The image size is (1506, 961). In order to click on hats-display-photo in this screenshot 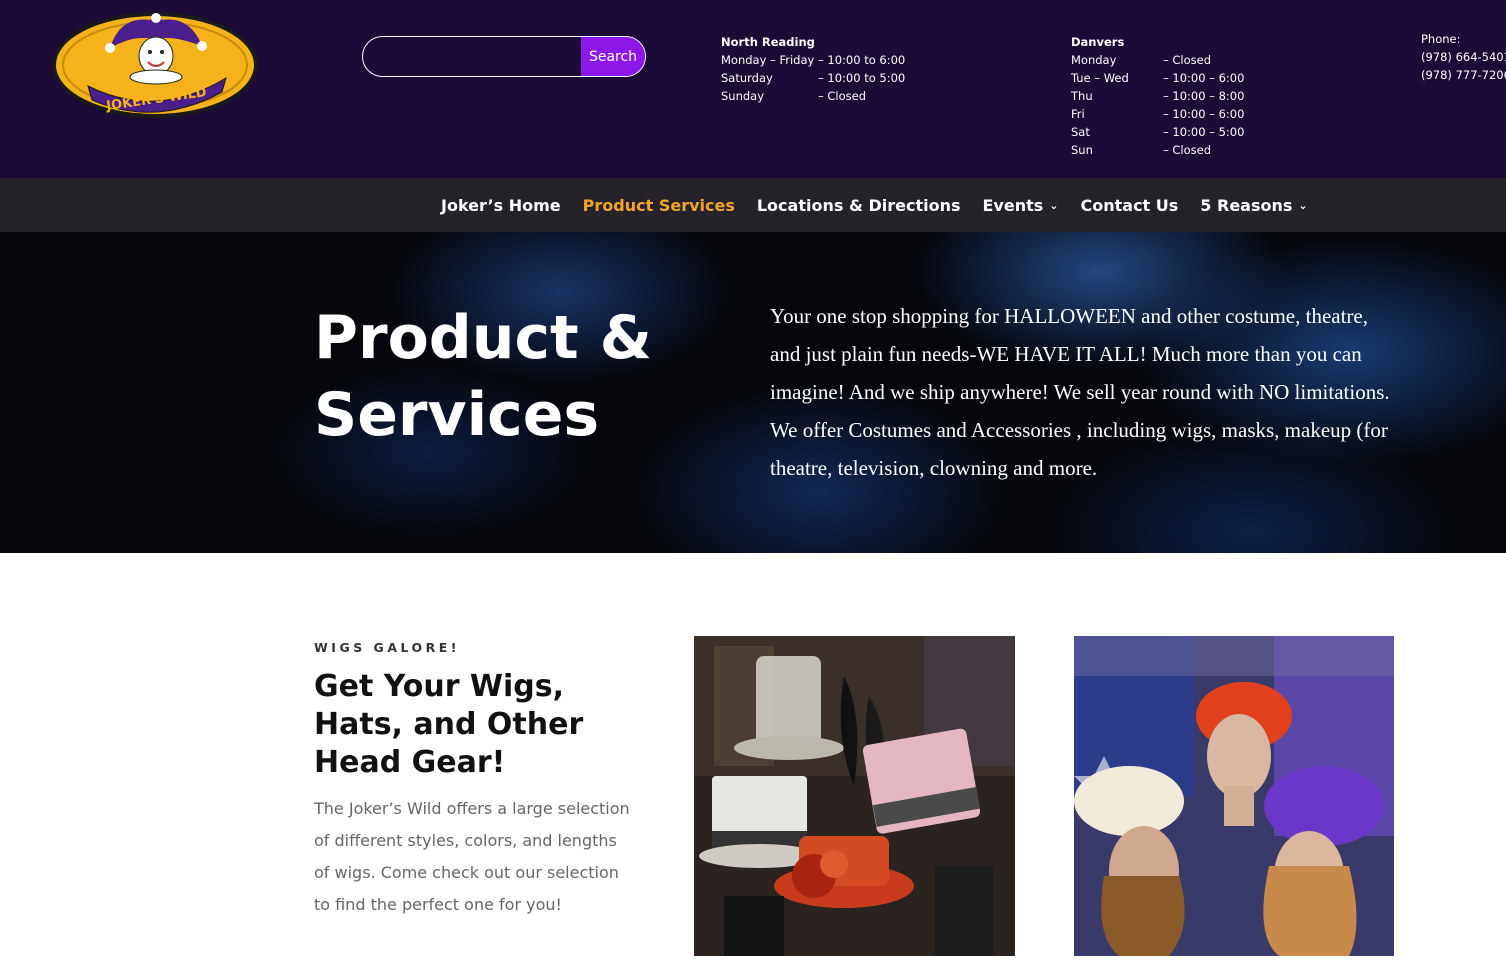, I will do `click(854, 796)`.